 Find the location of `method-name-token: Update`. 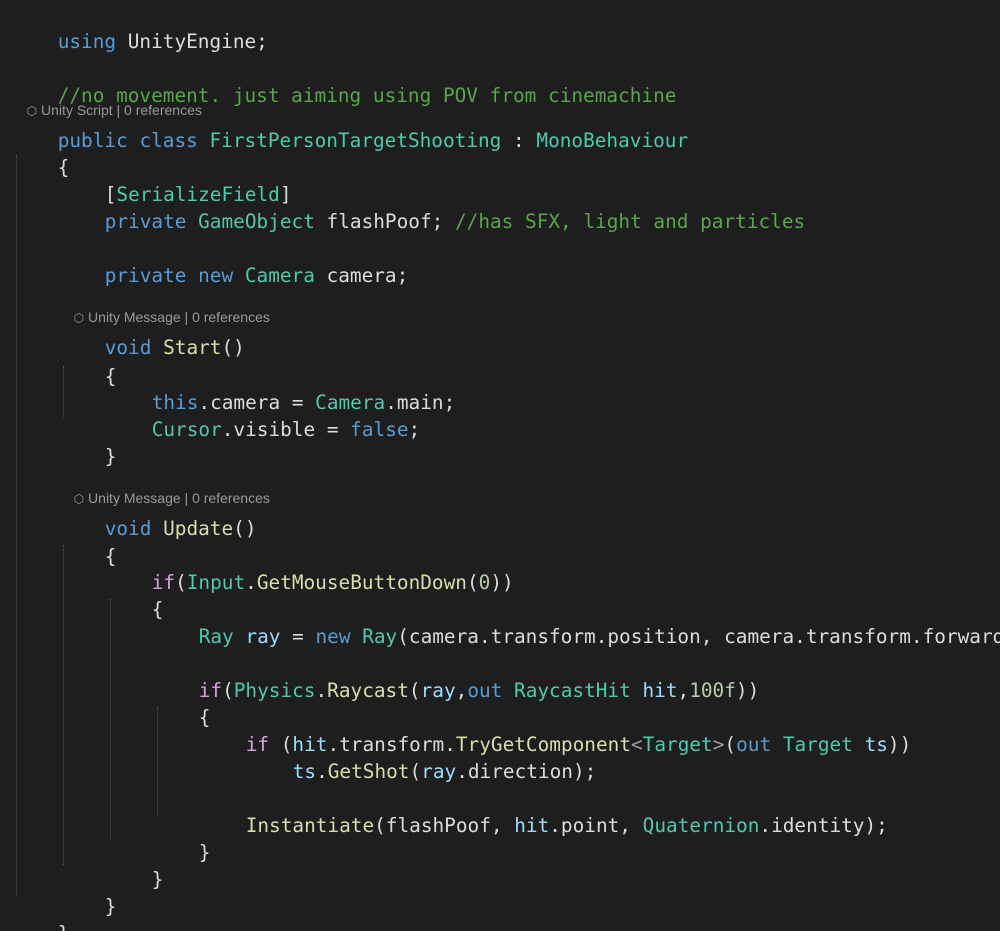

method-name-token: Update is located at coordinates (198, 528).